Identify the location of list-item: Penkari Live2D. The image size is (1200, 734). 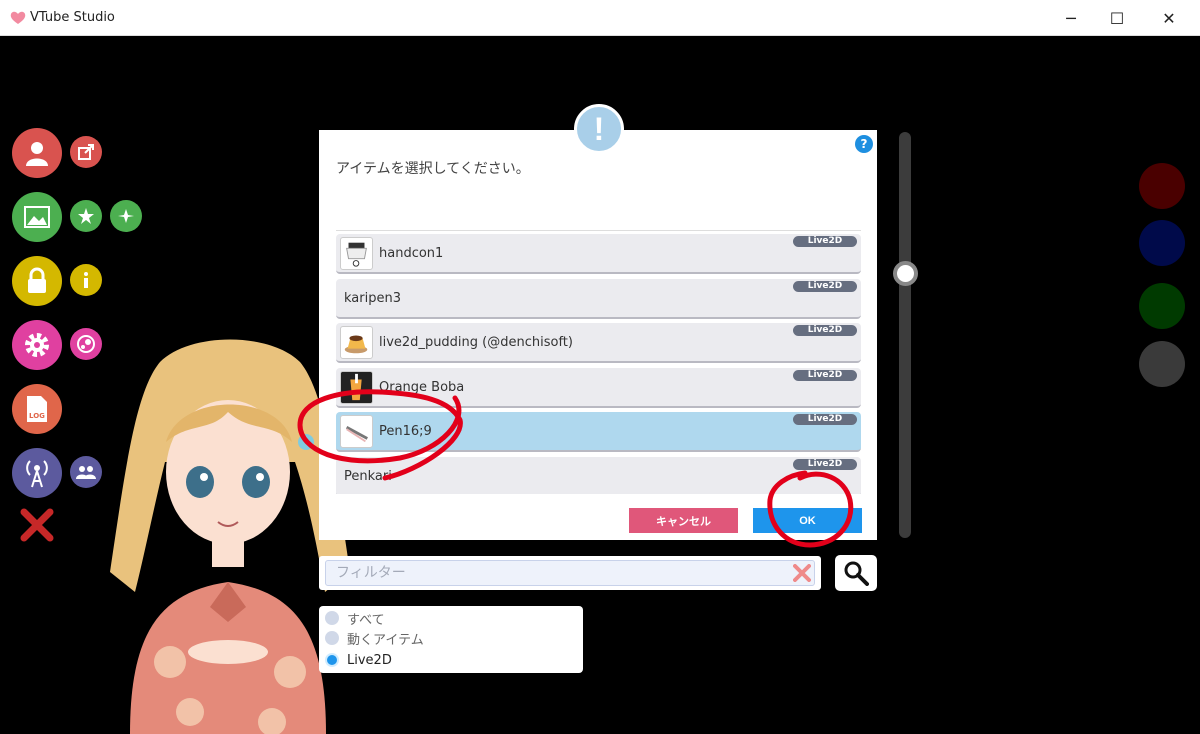
(598, 475).